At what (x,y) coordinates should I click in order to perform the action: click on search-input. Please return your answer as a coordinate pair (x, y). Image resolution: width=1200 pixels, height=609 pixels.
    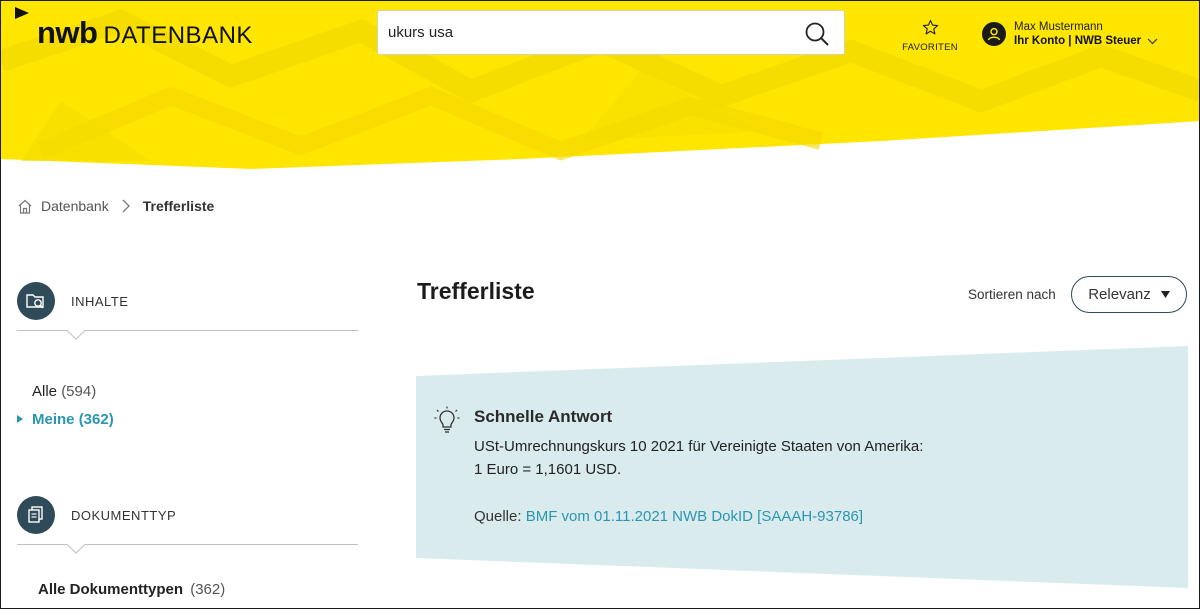
    Looking at the image, I should click on (588, 32).